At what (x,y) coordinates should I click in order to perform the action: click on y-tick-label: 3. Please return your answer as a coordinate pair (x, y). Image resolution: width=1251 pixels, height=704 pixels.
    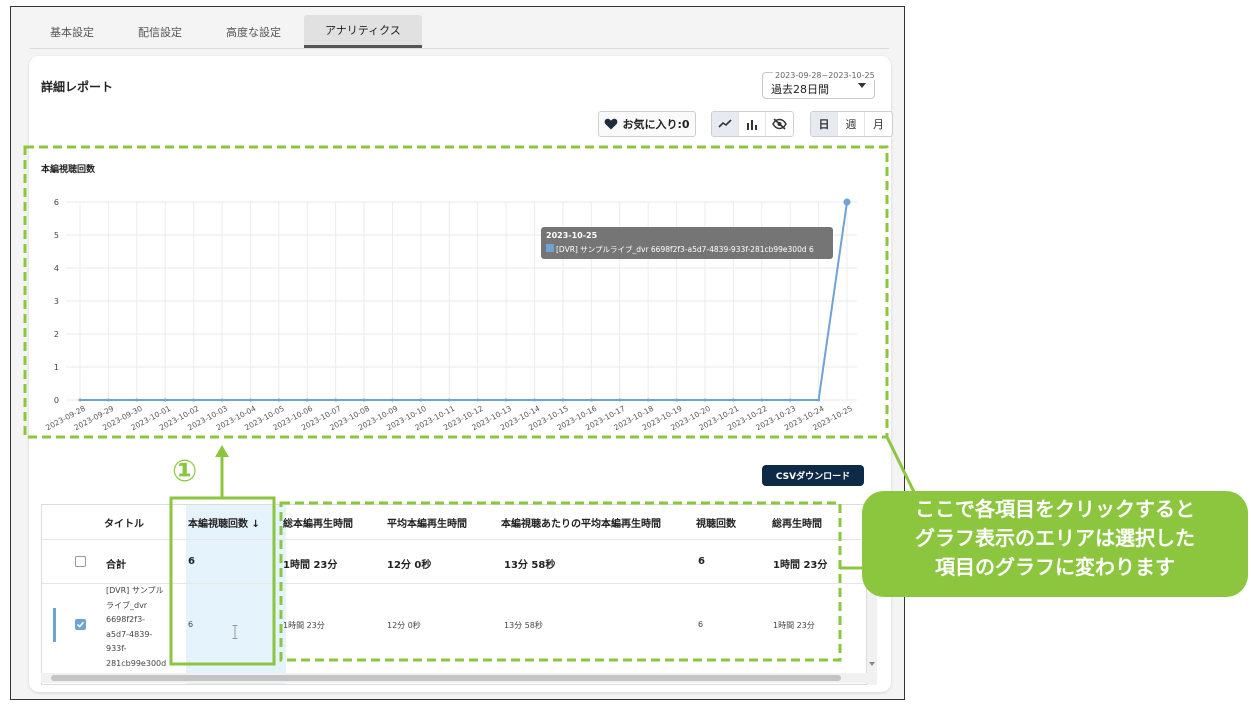
    Looking at the image, I should click on (56, 301).